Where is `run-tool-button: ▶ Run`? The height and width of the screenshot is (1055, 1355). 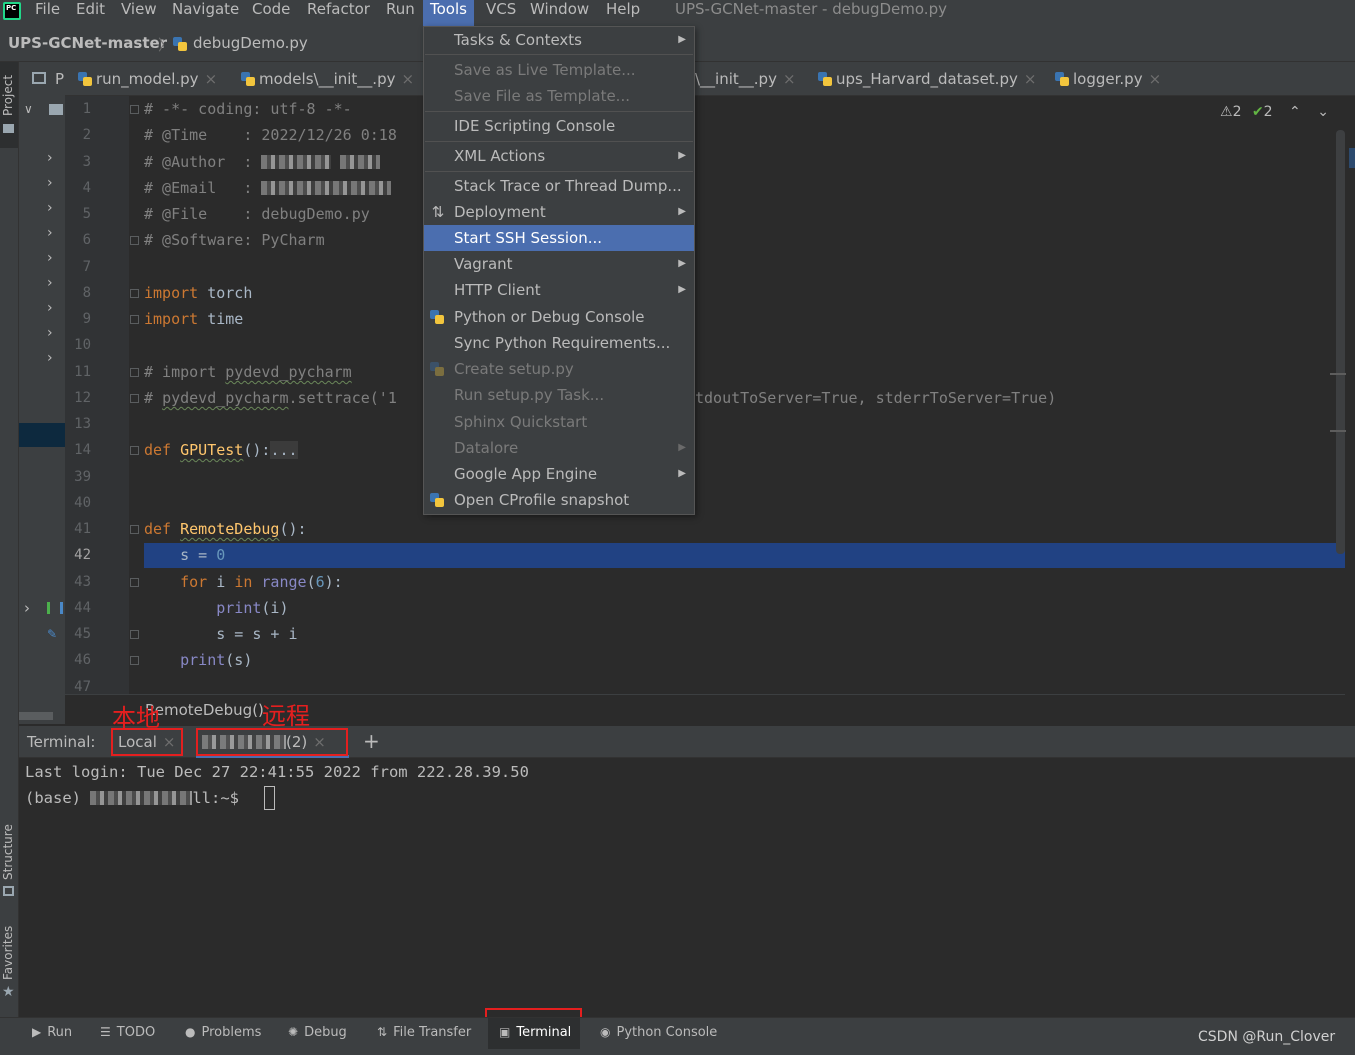
run-tool-button: ▶ Run is located at coordinates (52, 1032).